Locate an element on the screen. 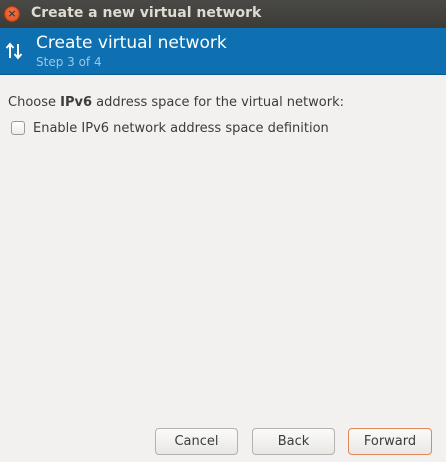 This screenshot has width=446, height=462. prompt-suffix: address space for the virtual network: is located at coordinates (218, 102).